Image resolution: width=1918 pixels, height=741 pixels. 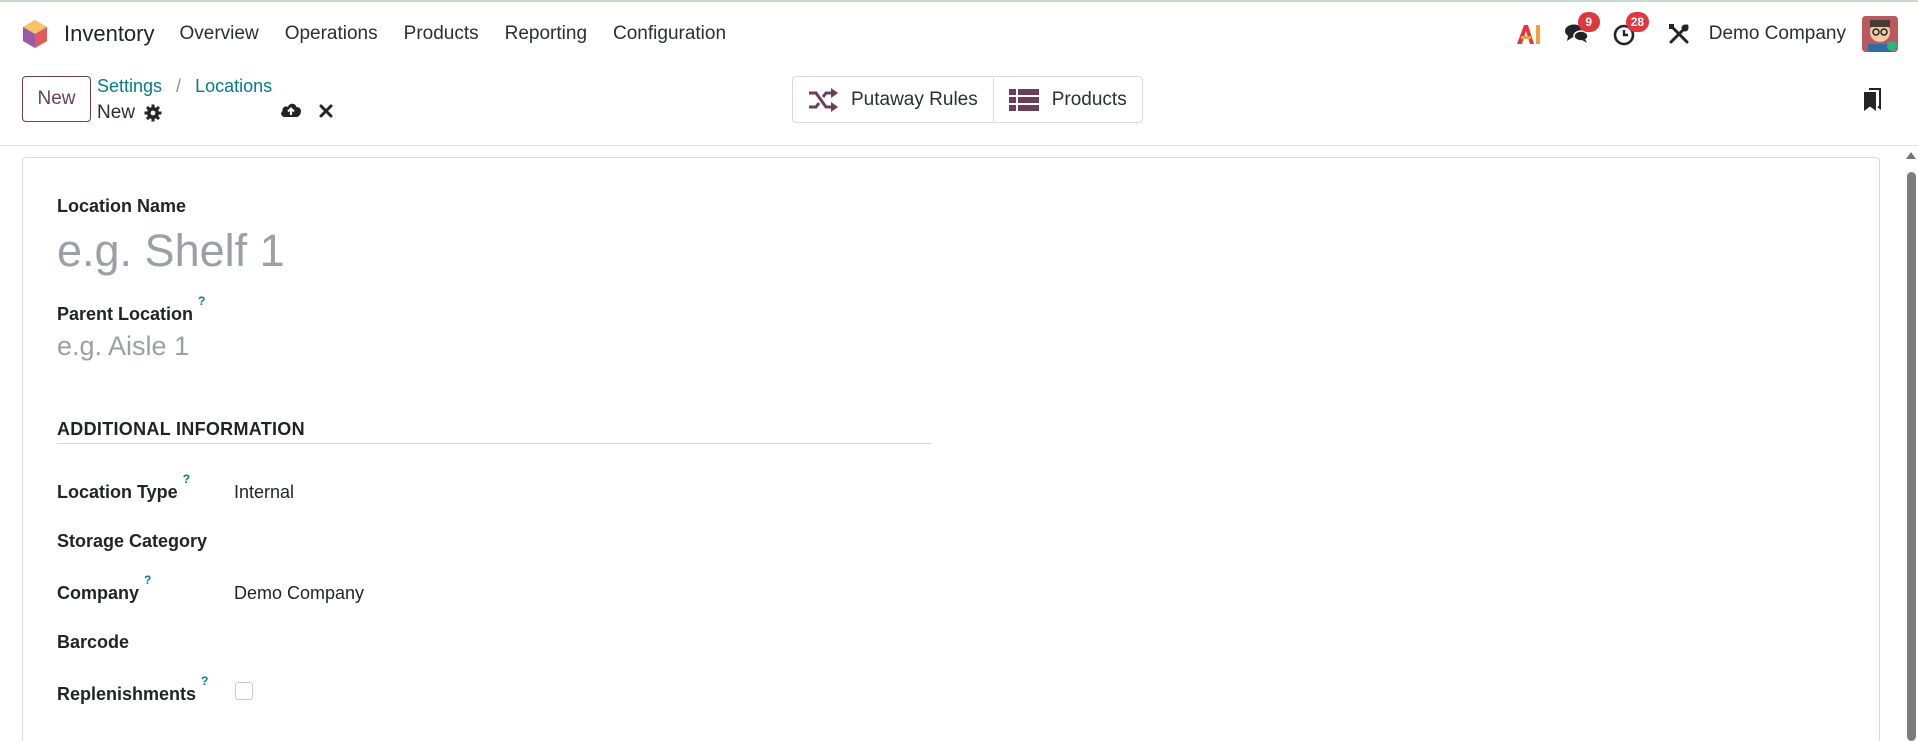 I want to click on scroll-thumb, so click(x=1911, y=456).